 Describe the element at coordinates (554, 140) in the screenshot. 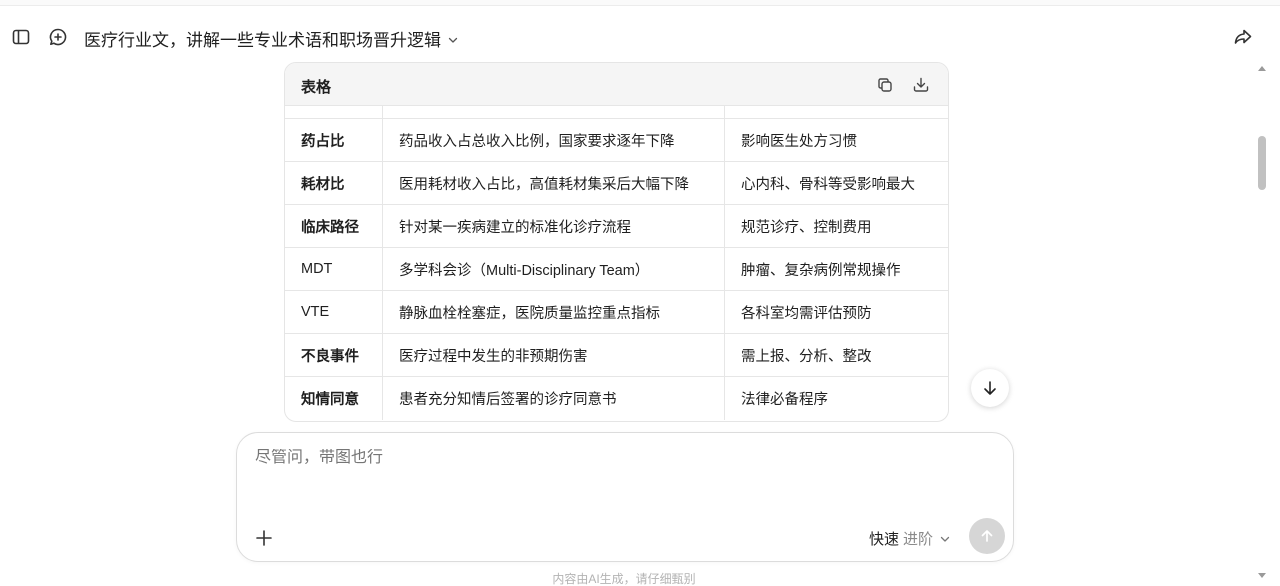

I see `description-cell: 药品收入占总收入比例，国家要求逐年下降` at that location.